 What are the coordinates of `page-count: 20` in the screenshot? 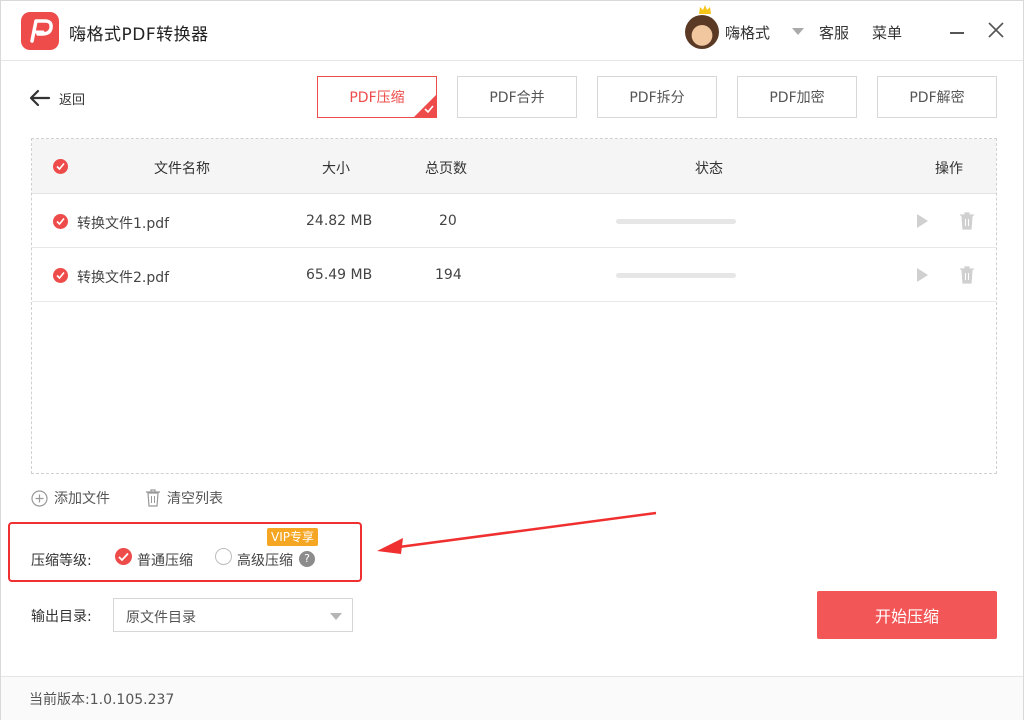 It's located at (448, 221).